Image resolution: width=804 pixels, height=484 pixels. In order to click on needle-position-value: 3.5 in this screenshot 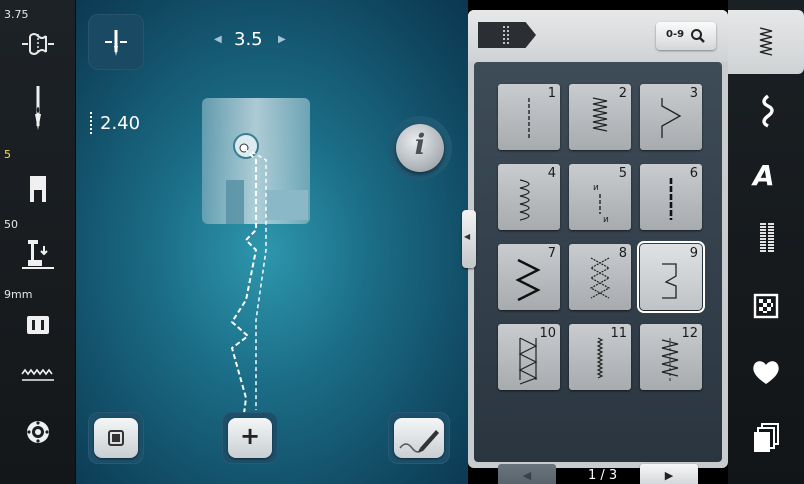, I will do `click(248, 39)`.